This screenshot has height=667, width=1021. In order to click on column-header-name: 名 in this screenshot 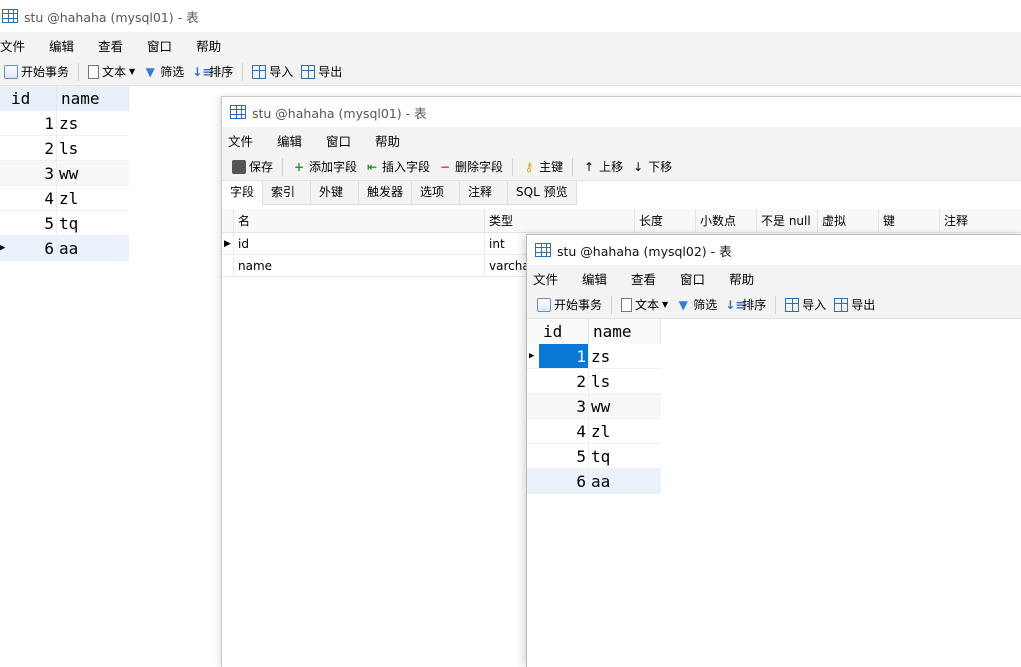, I will do `click(359, 220)`.